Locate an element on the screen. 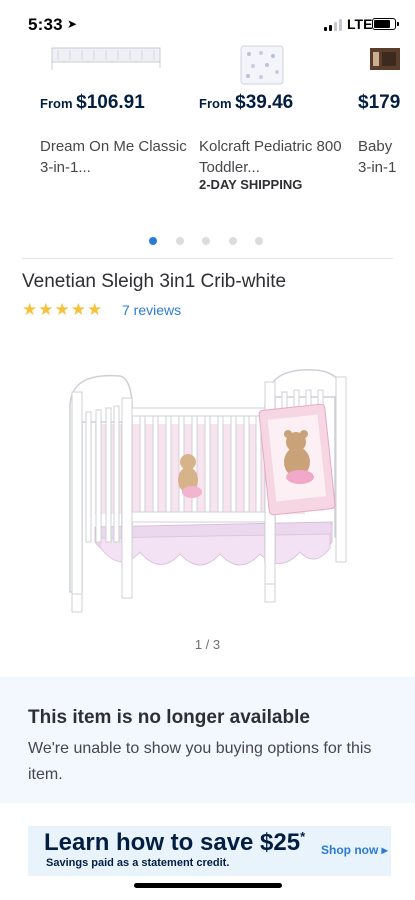  price-value: $106.91 is located at coordinates (110, 102).